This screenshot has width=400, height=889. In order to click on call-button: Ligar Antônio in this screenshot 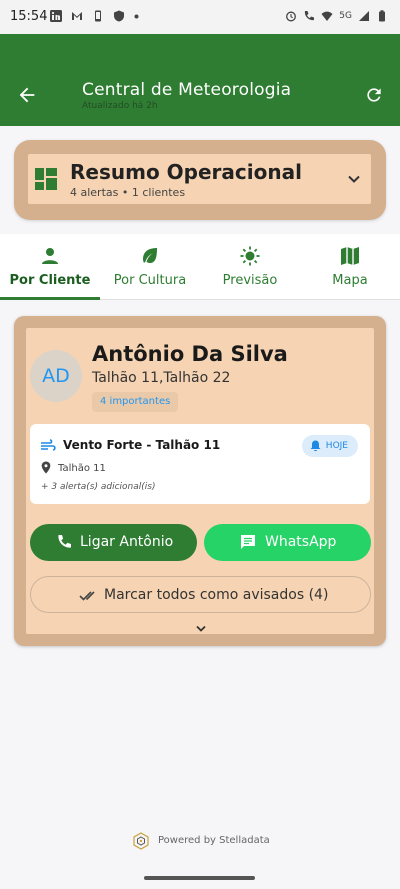, I will do `click(113, 542)`.